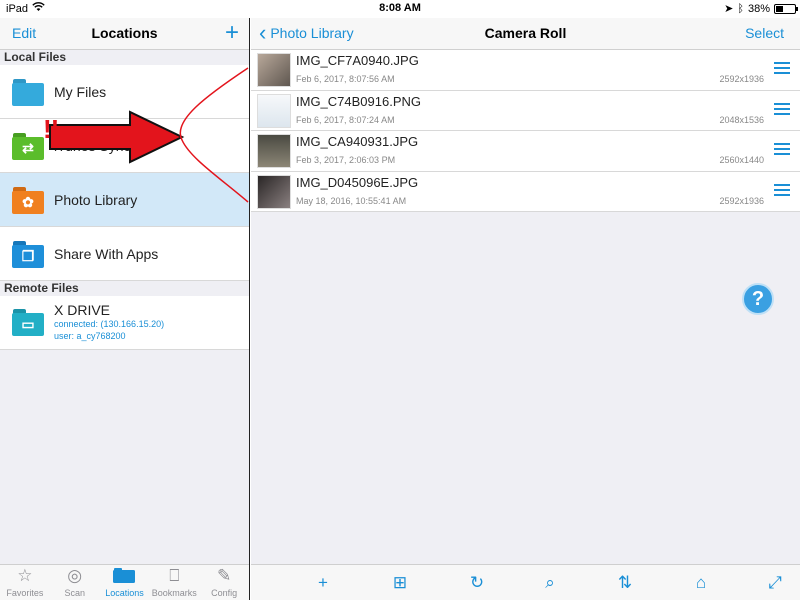 The height and width of the screenshot is (600, 800). What do you see at coordinates (741, 119) in the screenshot?
I see `file-resolution: 2048x1536` at bounding box center [741, 119].